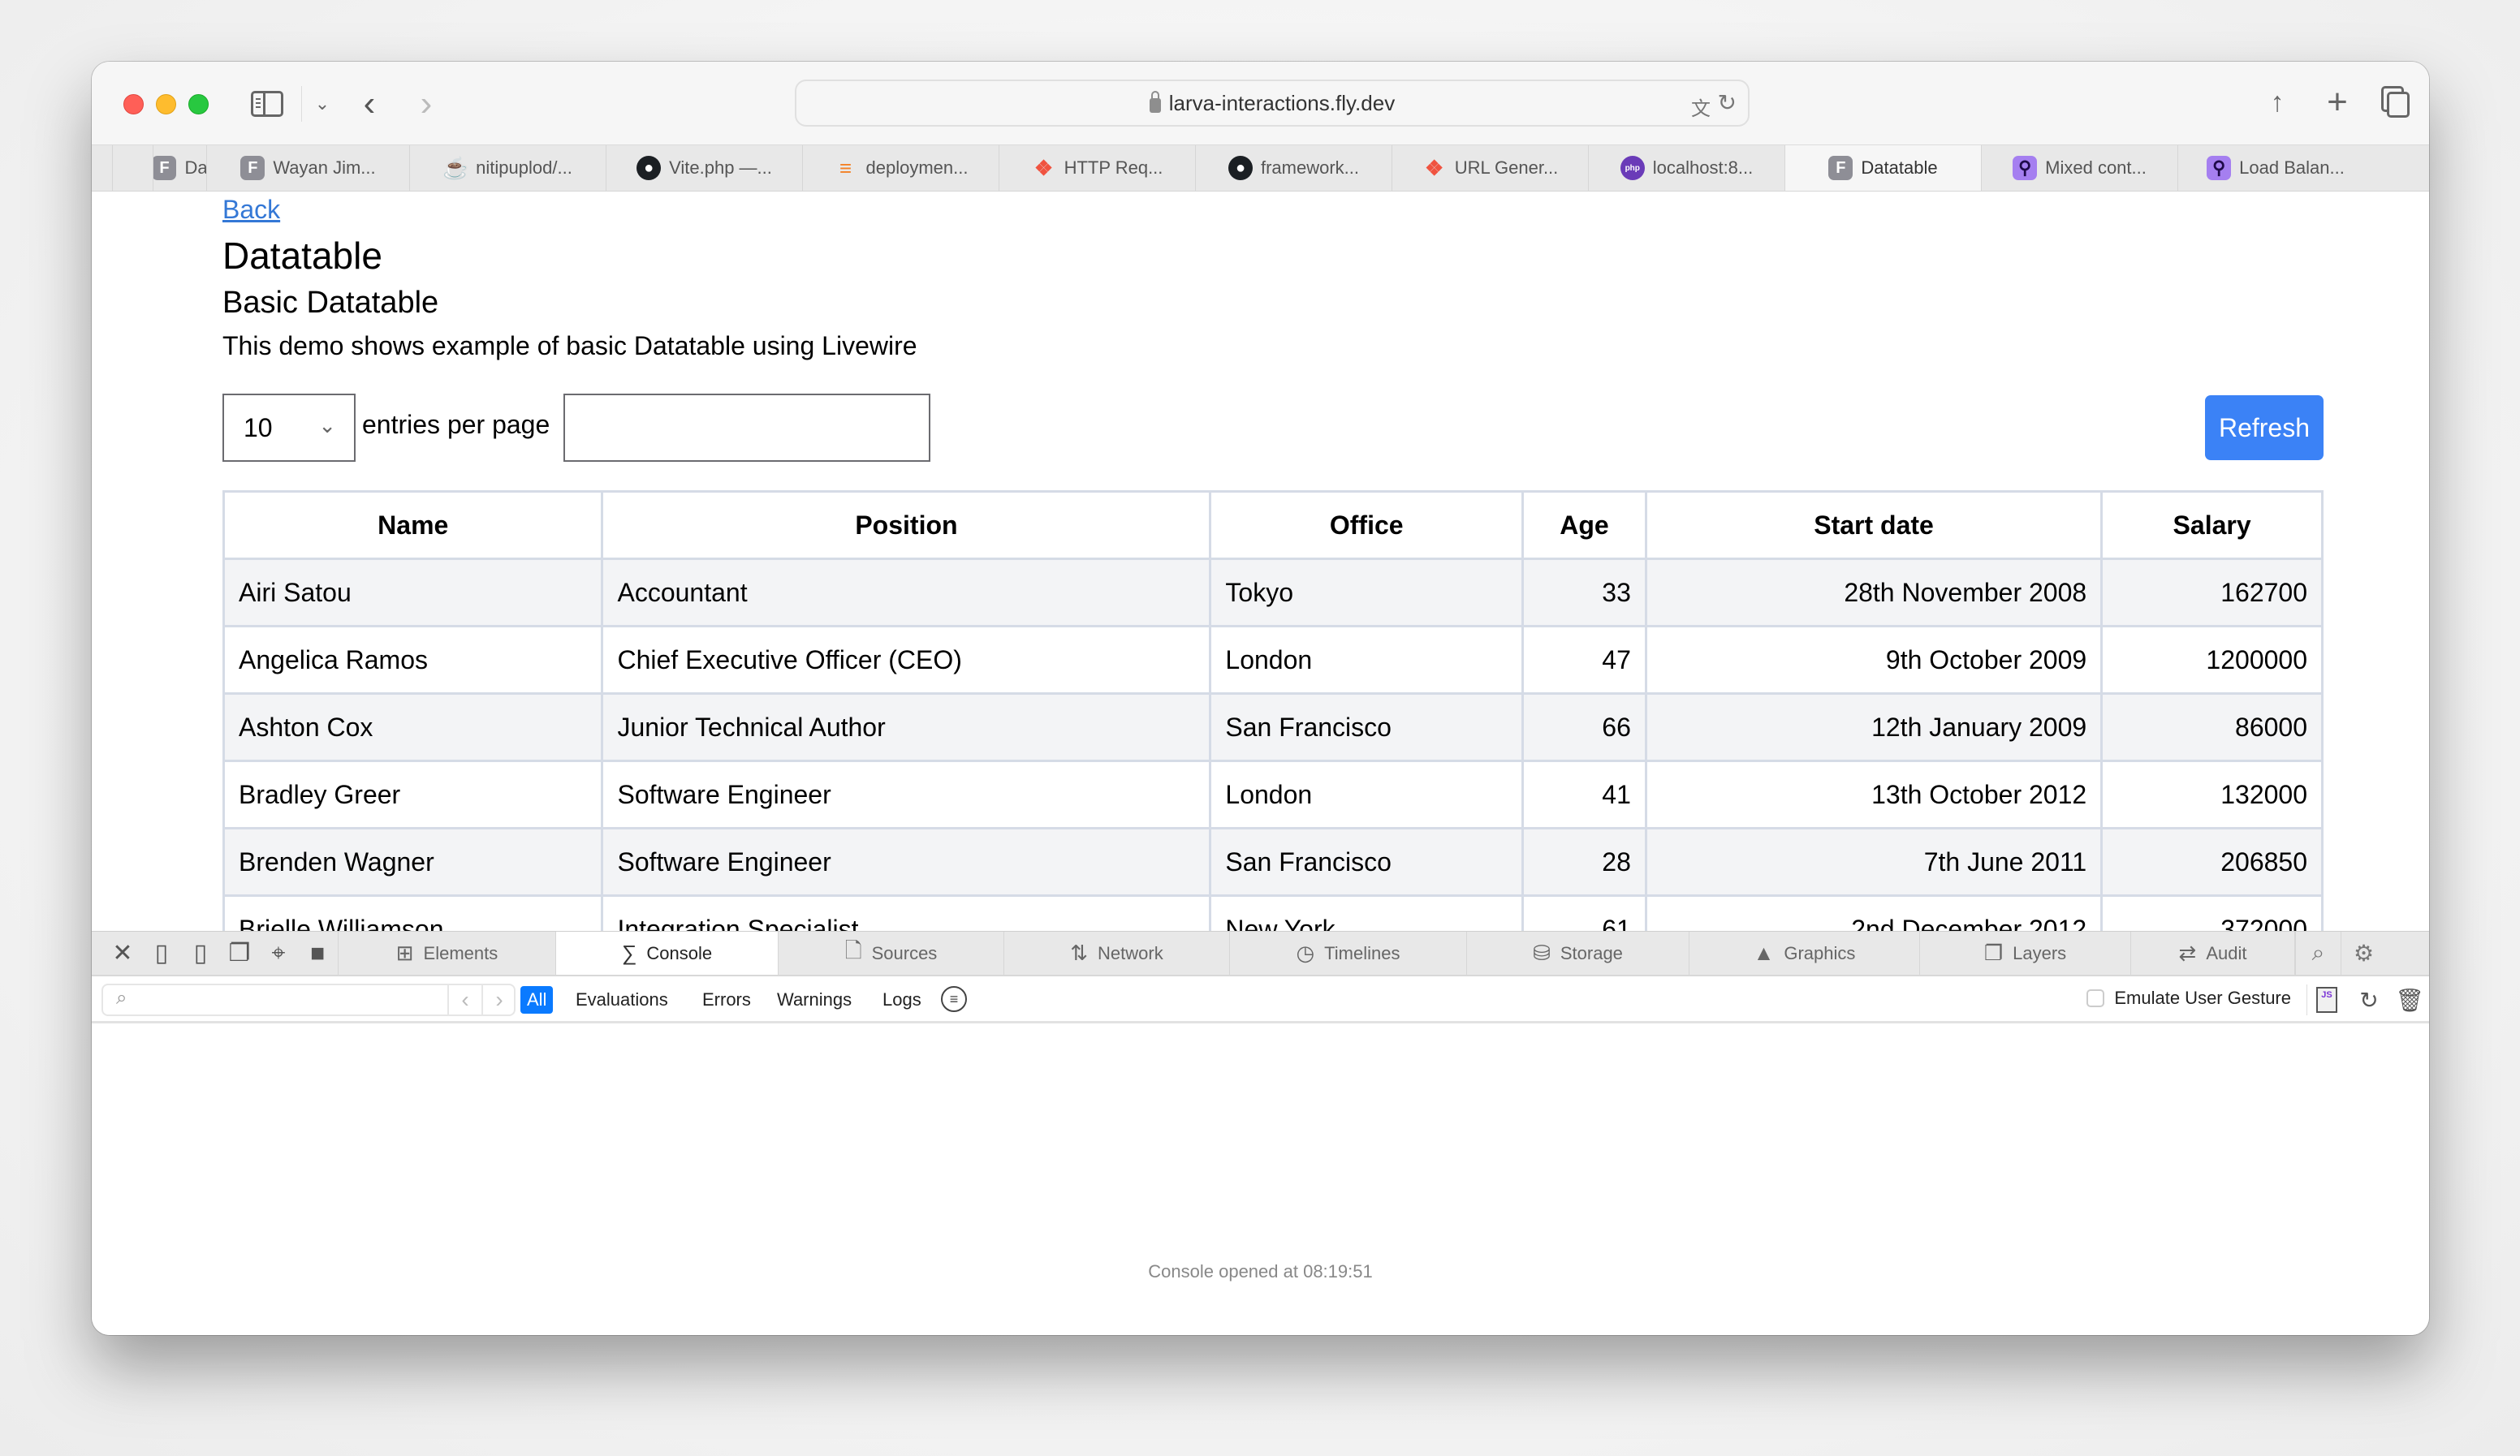 Image resolution: width=2520 pixels, height=1456 pixels. What do you see at coordinates (251, 210) in the screenshot?
I see `back-link: Back` at bounding box center [251, 210].